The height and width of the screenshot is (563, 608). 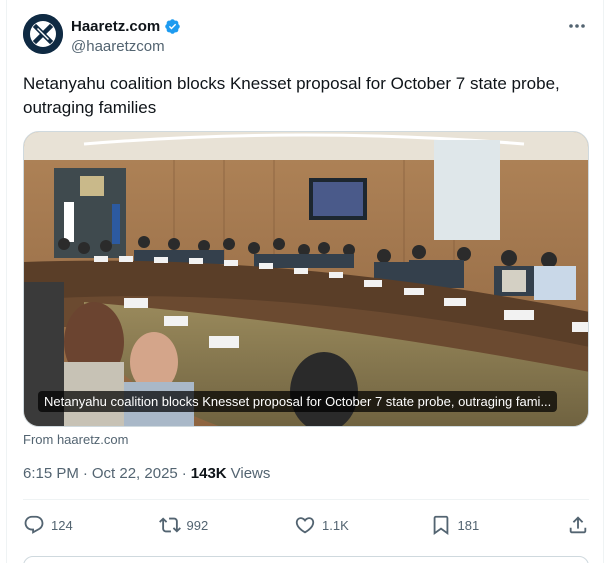 What do you see at coordinates (34, 524) in the screenshot?
I see `reply-icon` at bounding box center [34, 524].